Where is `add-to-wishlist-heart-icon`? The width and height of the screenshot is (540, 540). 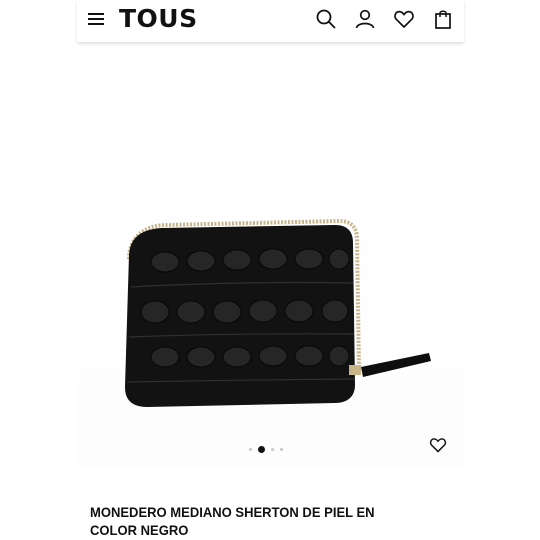
add-to-wishlist-heart-icon is located at coordinates (438, 445).